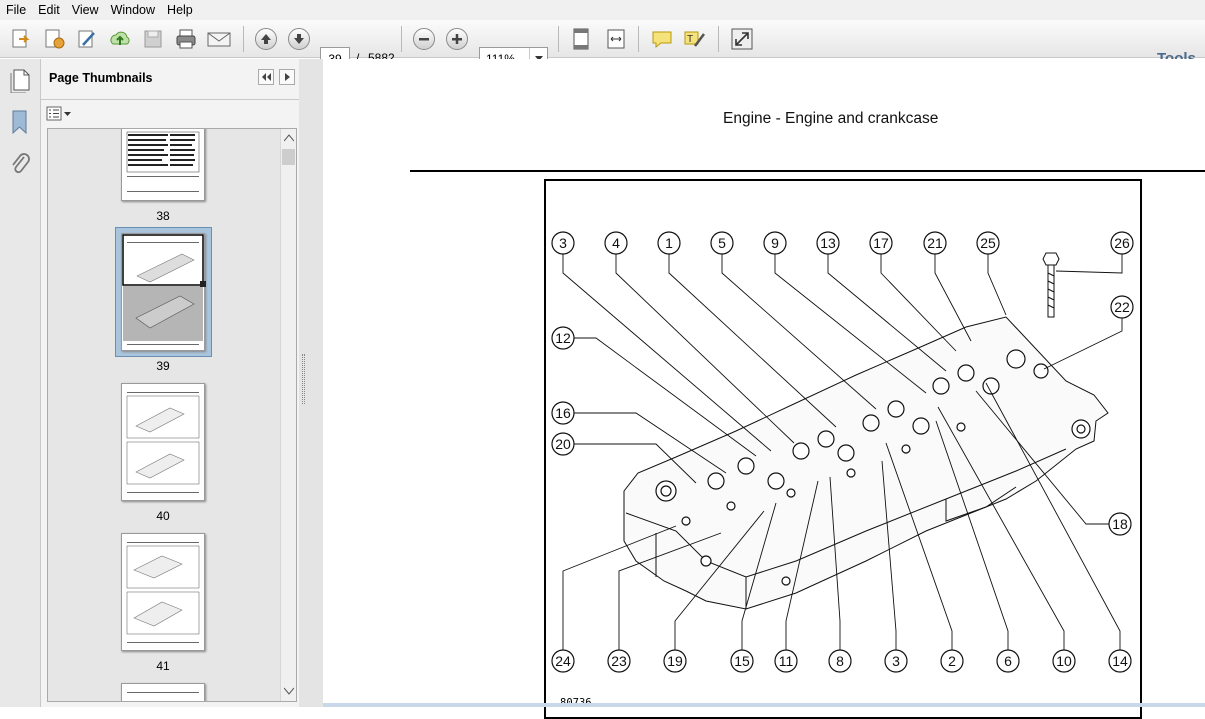 Image resolution: width=1205 pixels, height=719 pixels. What do you see at coordinates (21, 39) in the screenshot?
I see `create-pdf-icon` at bounding box center [21, 39].